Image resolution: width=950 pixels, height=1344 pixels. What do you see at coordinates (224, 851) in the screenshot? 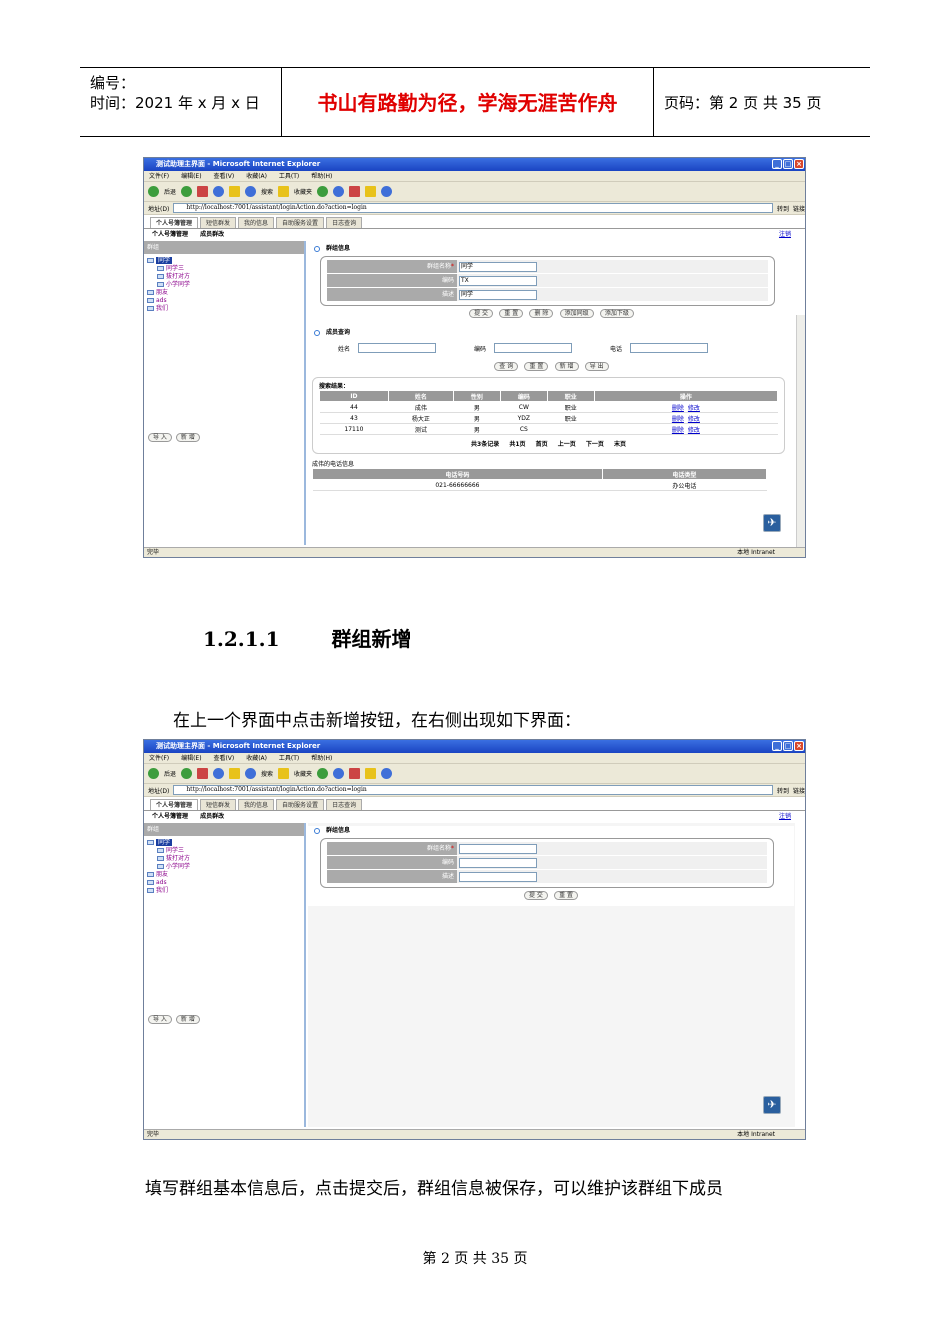
I see `tree-item: 同学三` at bounding box center [224, 851].